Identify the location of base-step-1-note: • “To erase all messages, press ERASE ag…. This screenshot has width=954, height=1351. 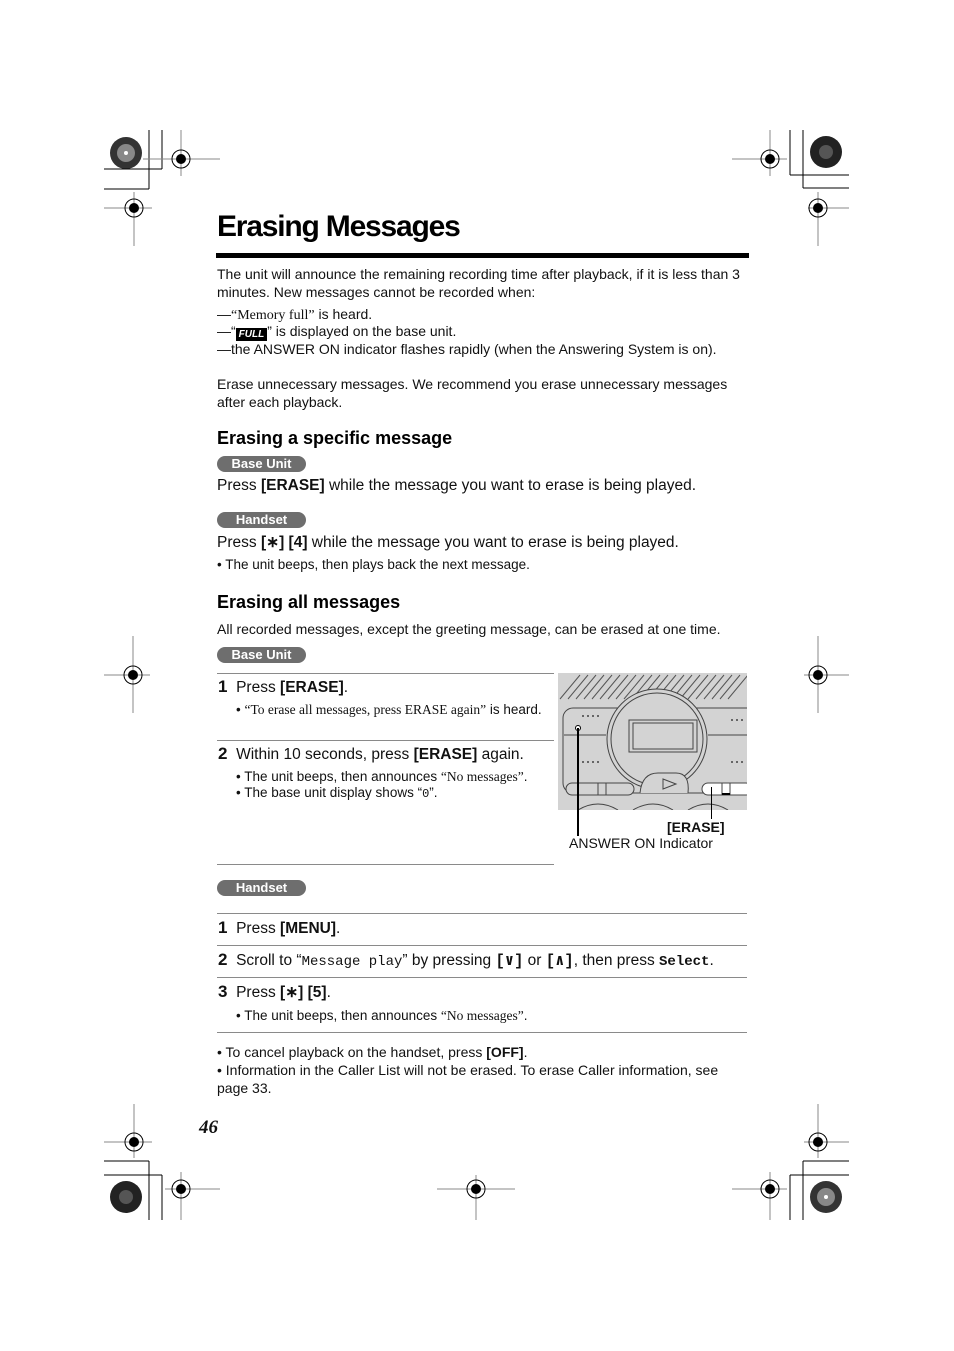
(395, 710).